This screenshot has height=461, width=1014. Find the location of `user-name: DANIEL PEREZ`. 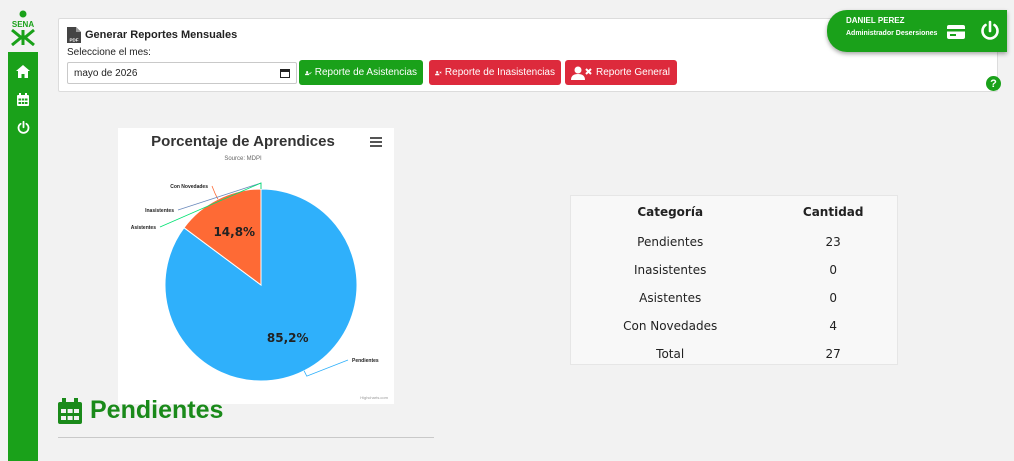

user-name: DANIEL PEREZ is located at coordinates (875, 20).